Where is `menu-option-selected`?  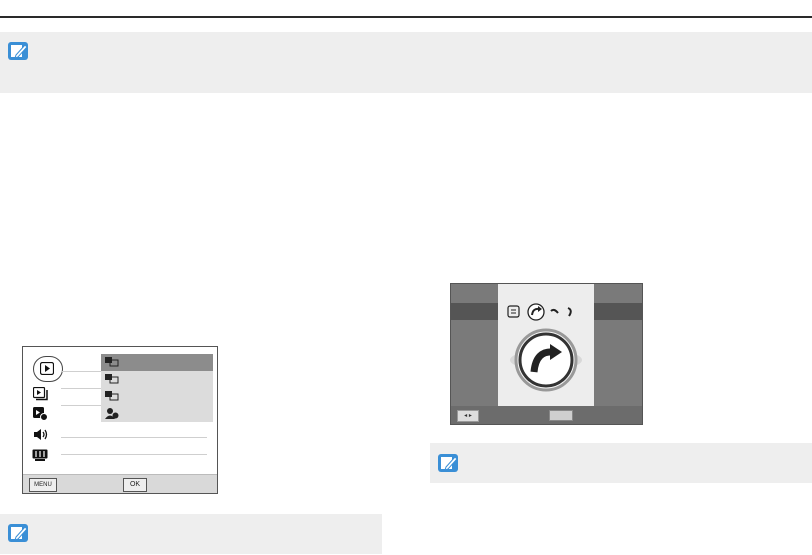
menu-option-selected is located at coordinates (157, 362).